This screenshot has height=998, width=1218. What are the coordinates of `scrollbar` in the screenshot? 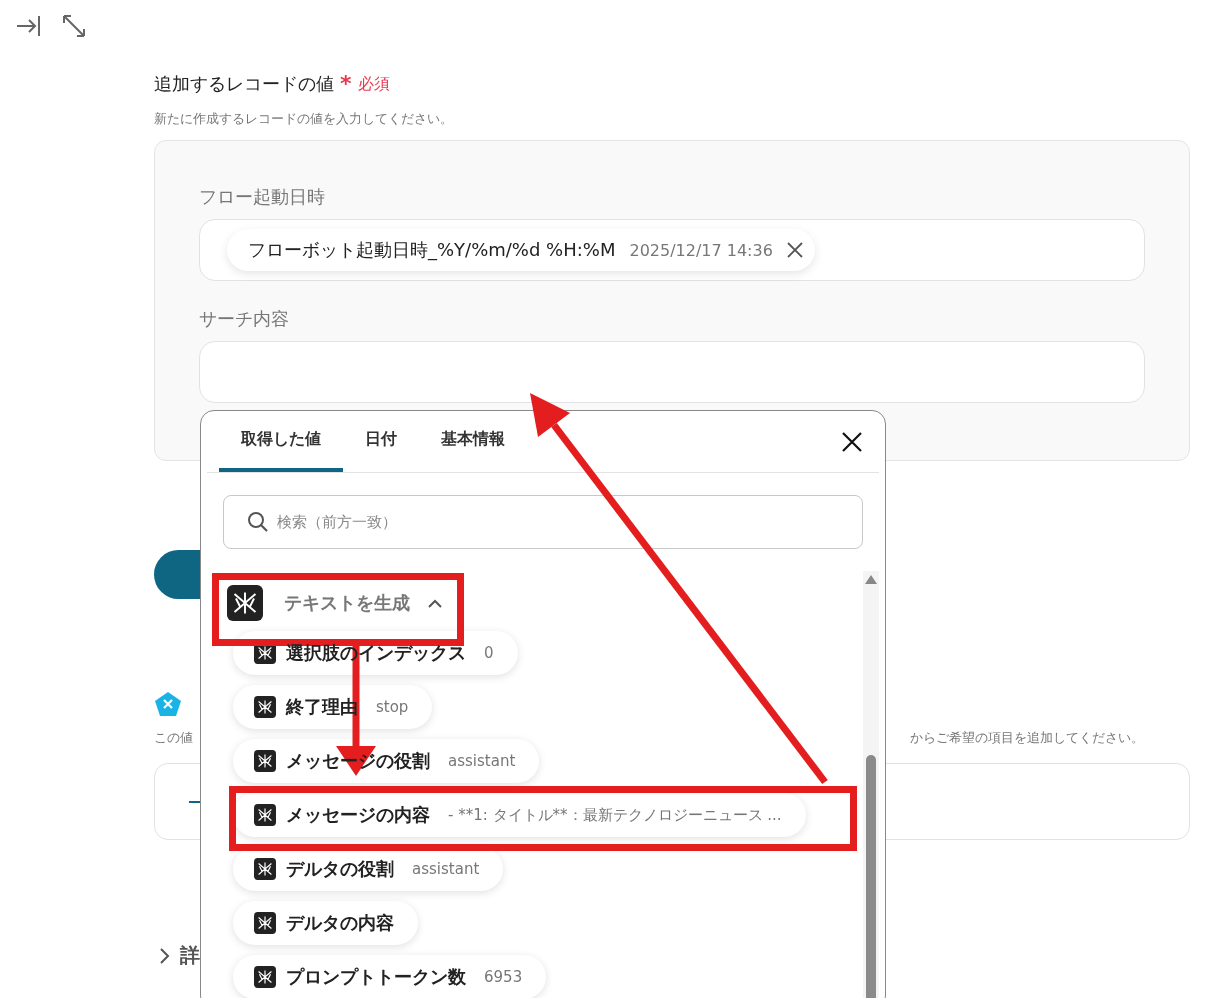 It's located at (871, 784).